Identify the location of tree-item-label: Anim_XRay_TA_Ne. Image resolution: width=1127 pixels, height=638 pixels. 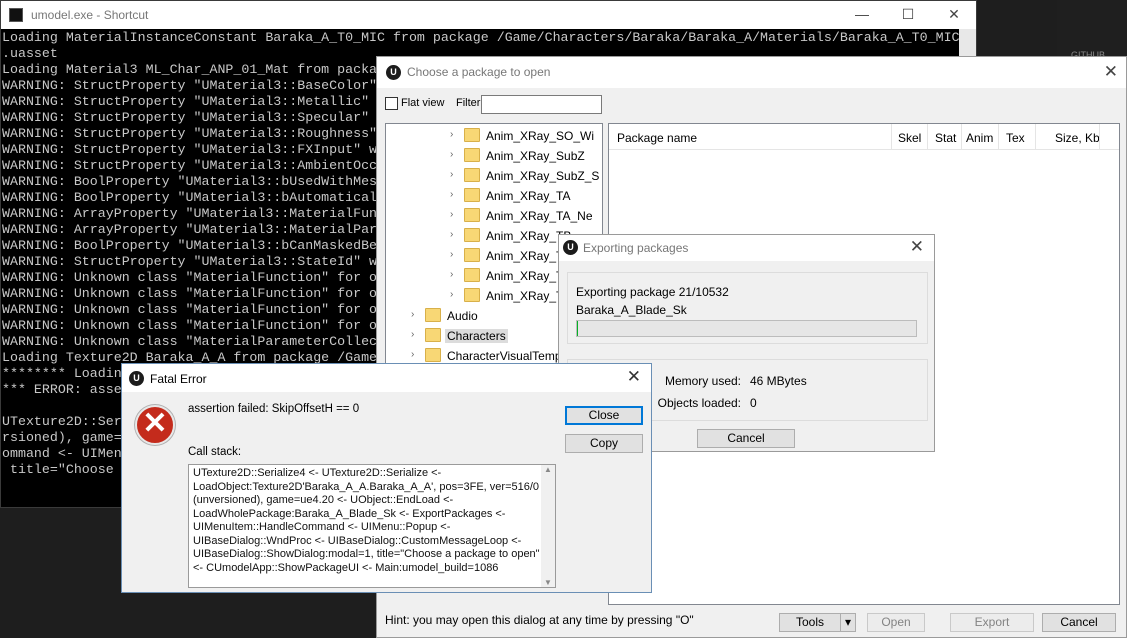
(539, 216).